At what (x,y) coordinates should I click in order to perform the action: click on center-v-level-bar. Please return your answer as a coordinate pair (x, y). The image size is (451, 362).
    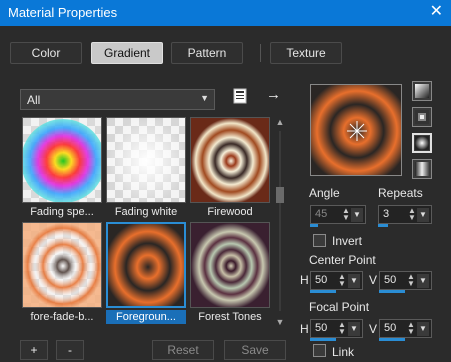
    Looking at the image, I should click on (392, 291).